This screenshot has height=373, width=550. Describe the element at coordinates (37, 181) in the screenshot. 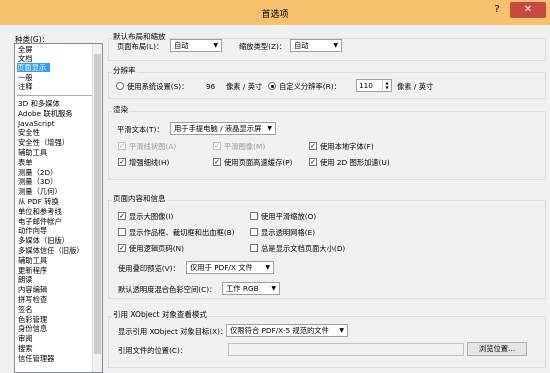

I see `category-item: 测量（3D）` at that location.